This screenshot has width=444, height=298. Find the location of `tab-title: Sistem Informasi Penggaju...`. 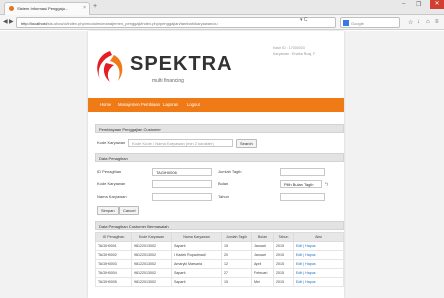

tab-title: Sistem Informasi Penggaju... is located at coordinates (43, 8).